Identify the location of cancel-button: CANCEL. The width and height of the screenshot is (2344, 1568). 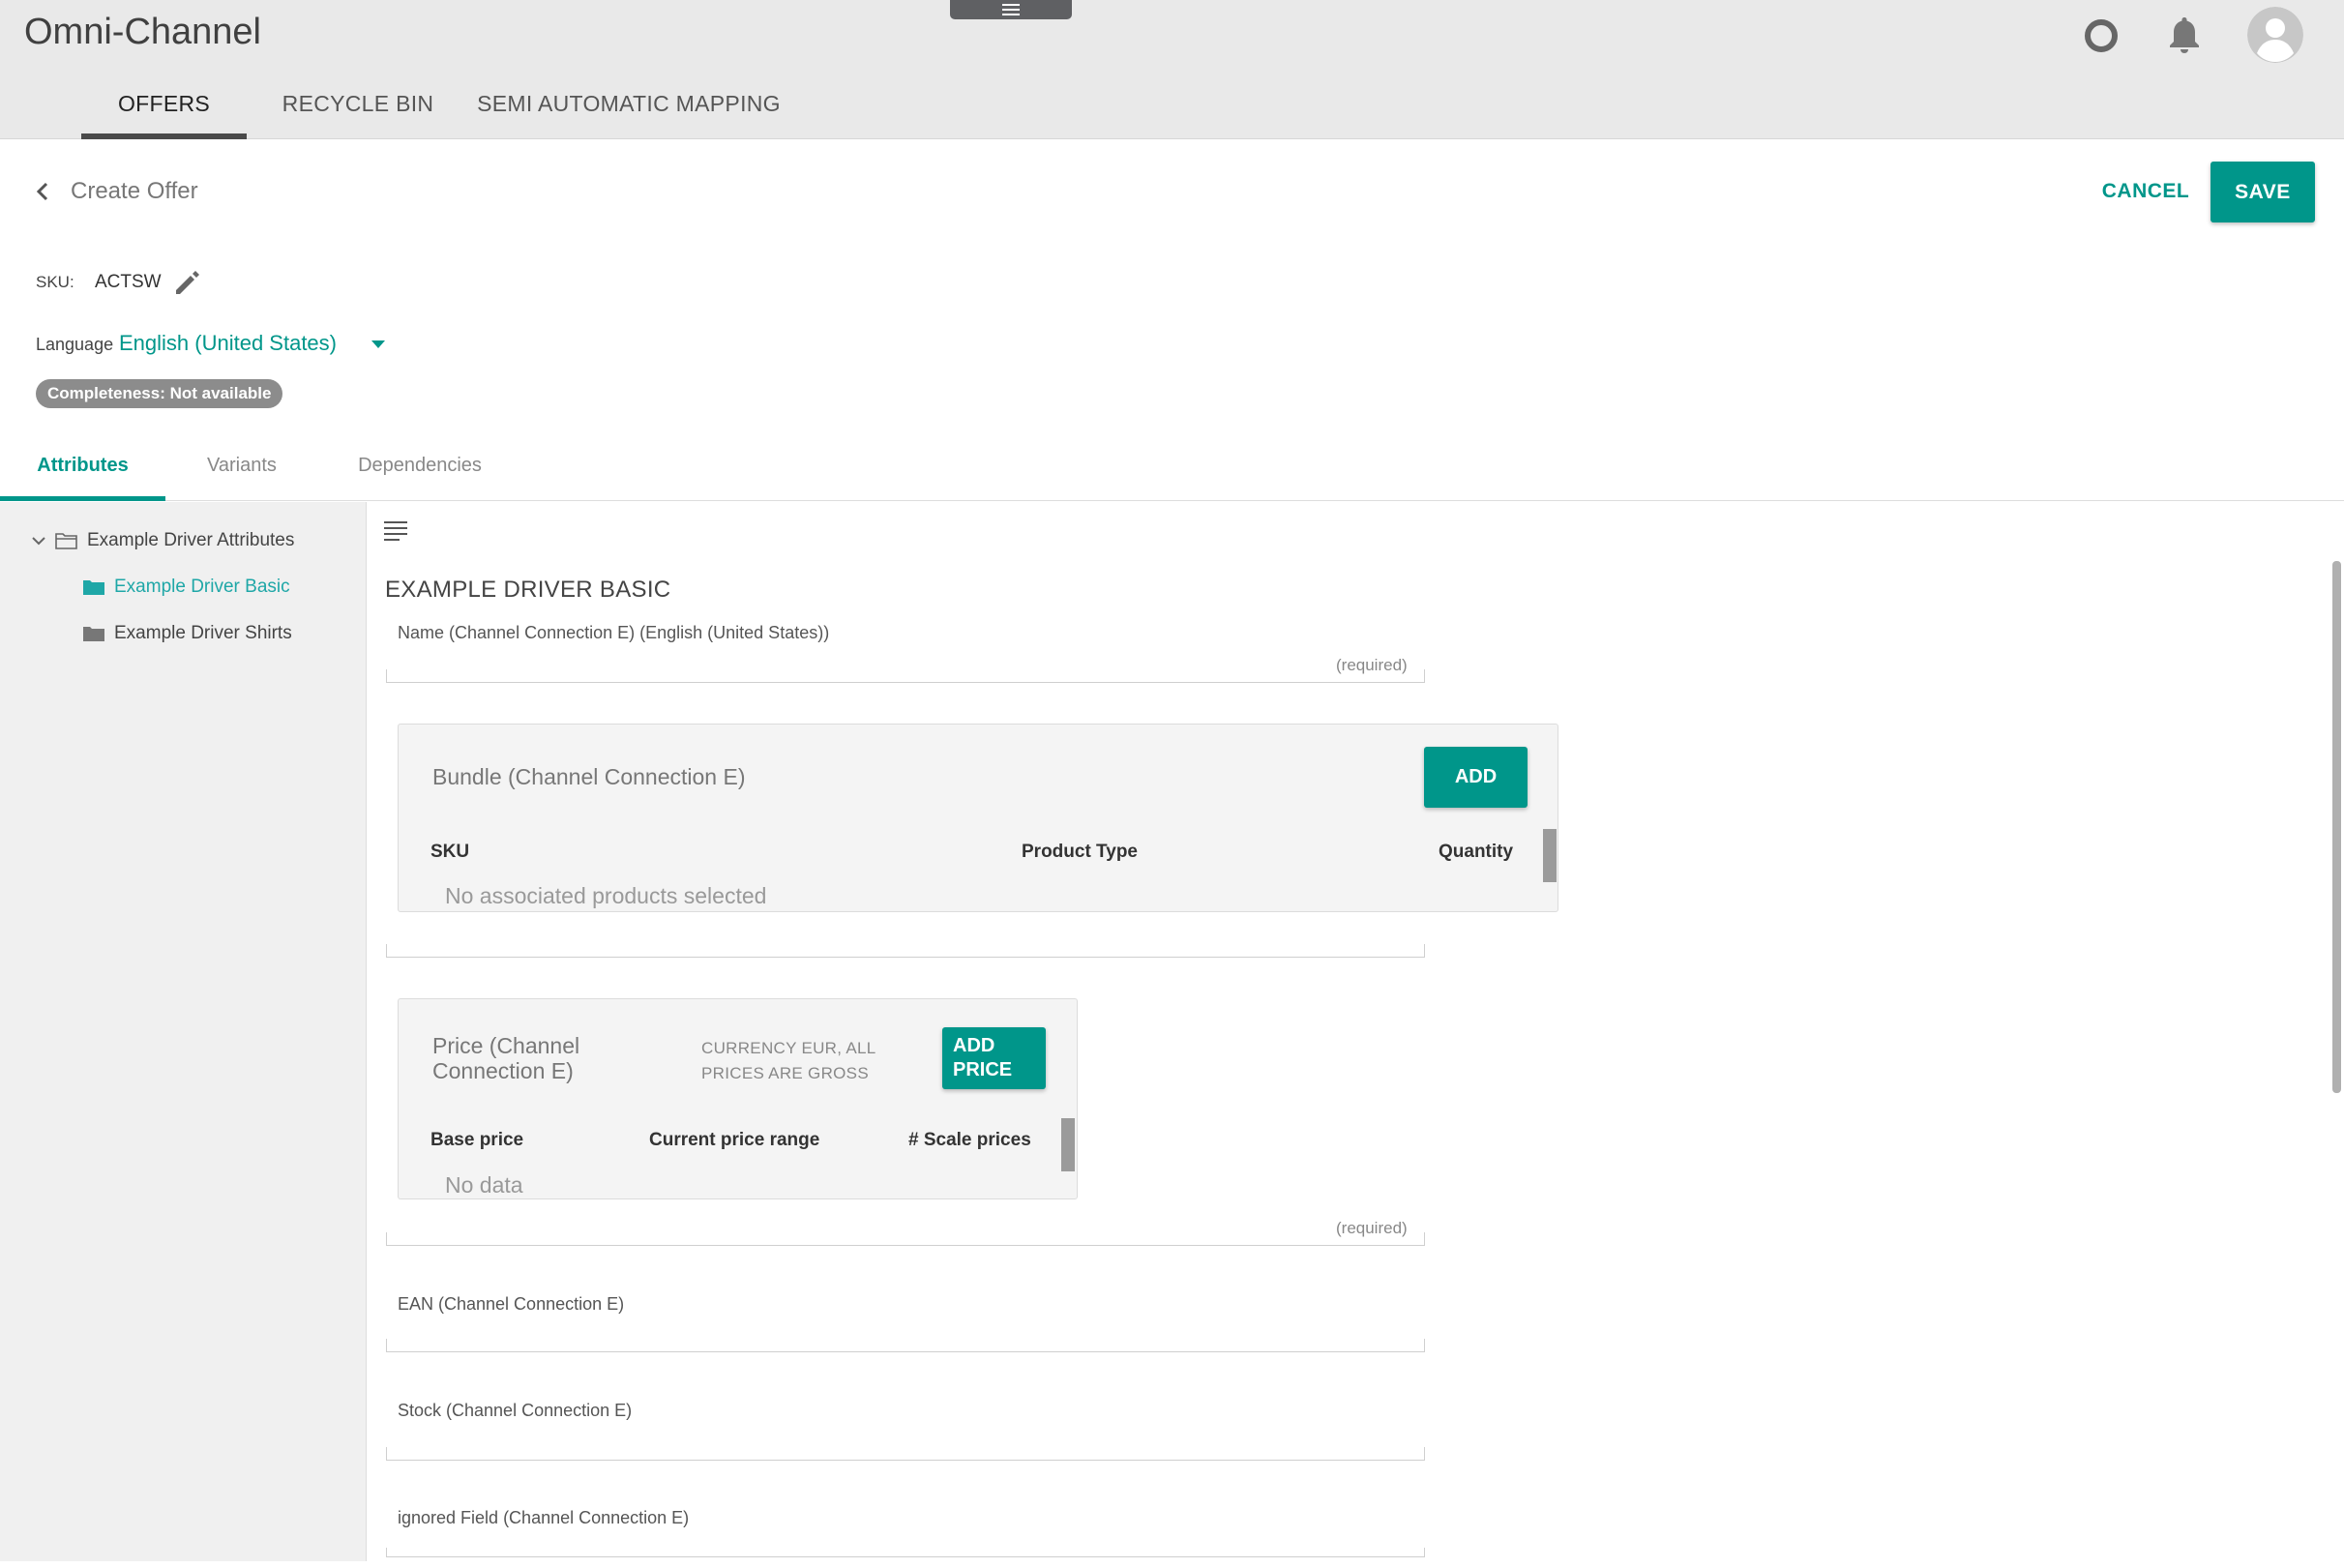
(2146, 192).